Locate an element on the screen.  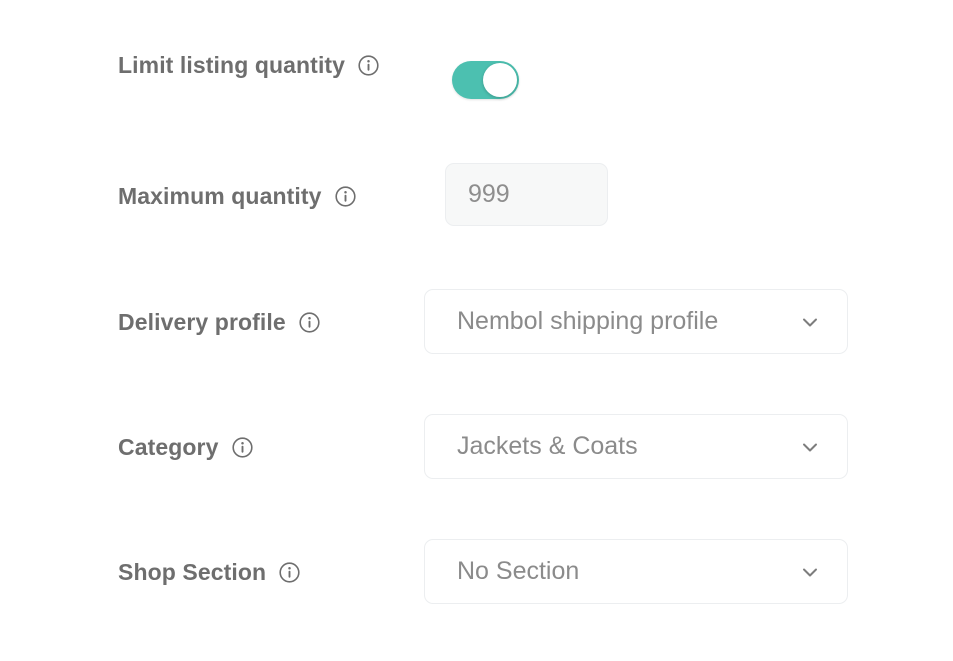
limit-listing-quantity-label: Limit listing quantity is located at coordinates (248, 65).